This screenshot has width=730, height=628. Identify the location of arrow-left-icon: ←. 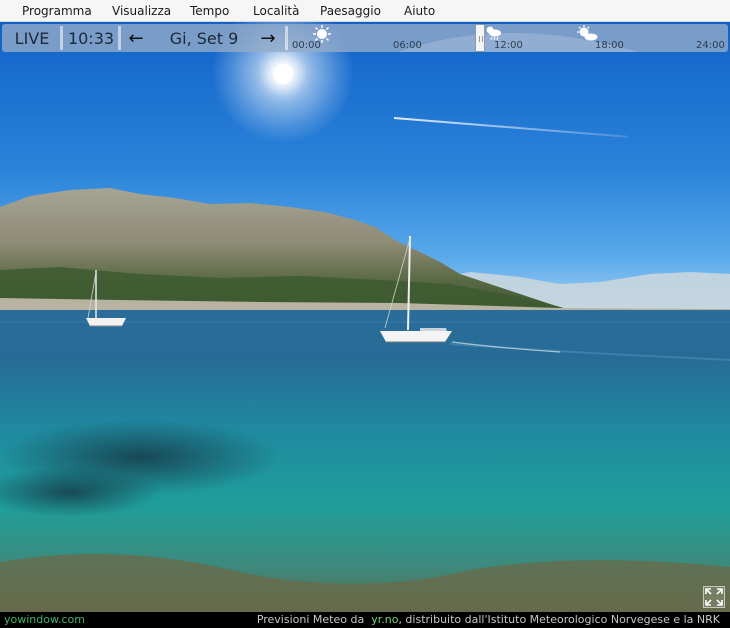
(136, 38).